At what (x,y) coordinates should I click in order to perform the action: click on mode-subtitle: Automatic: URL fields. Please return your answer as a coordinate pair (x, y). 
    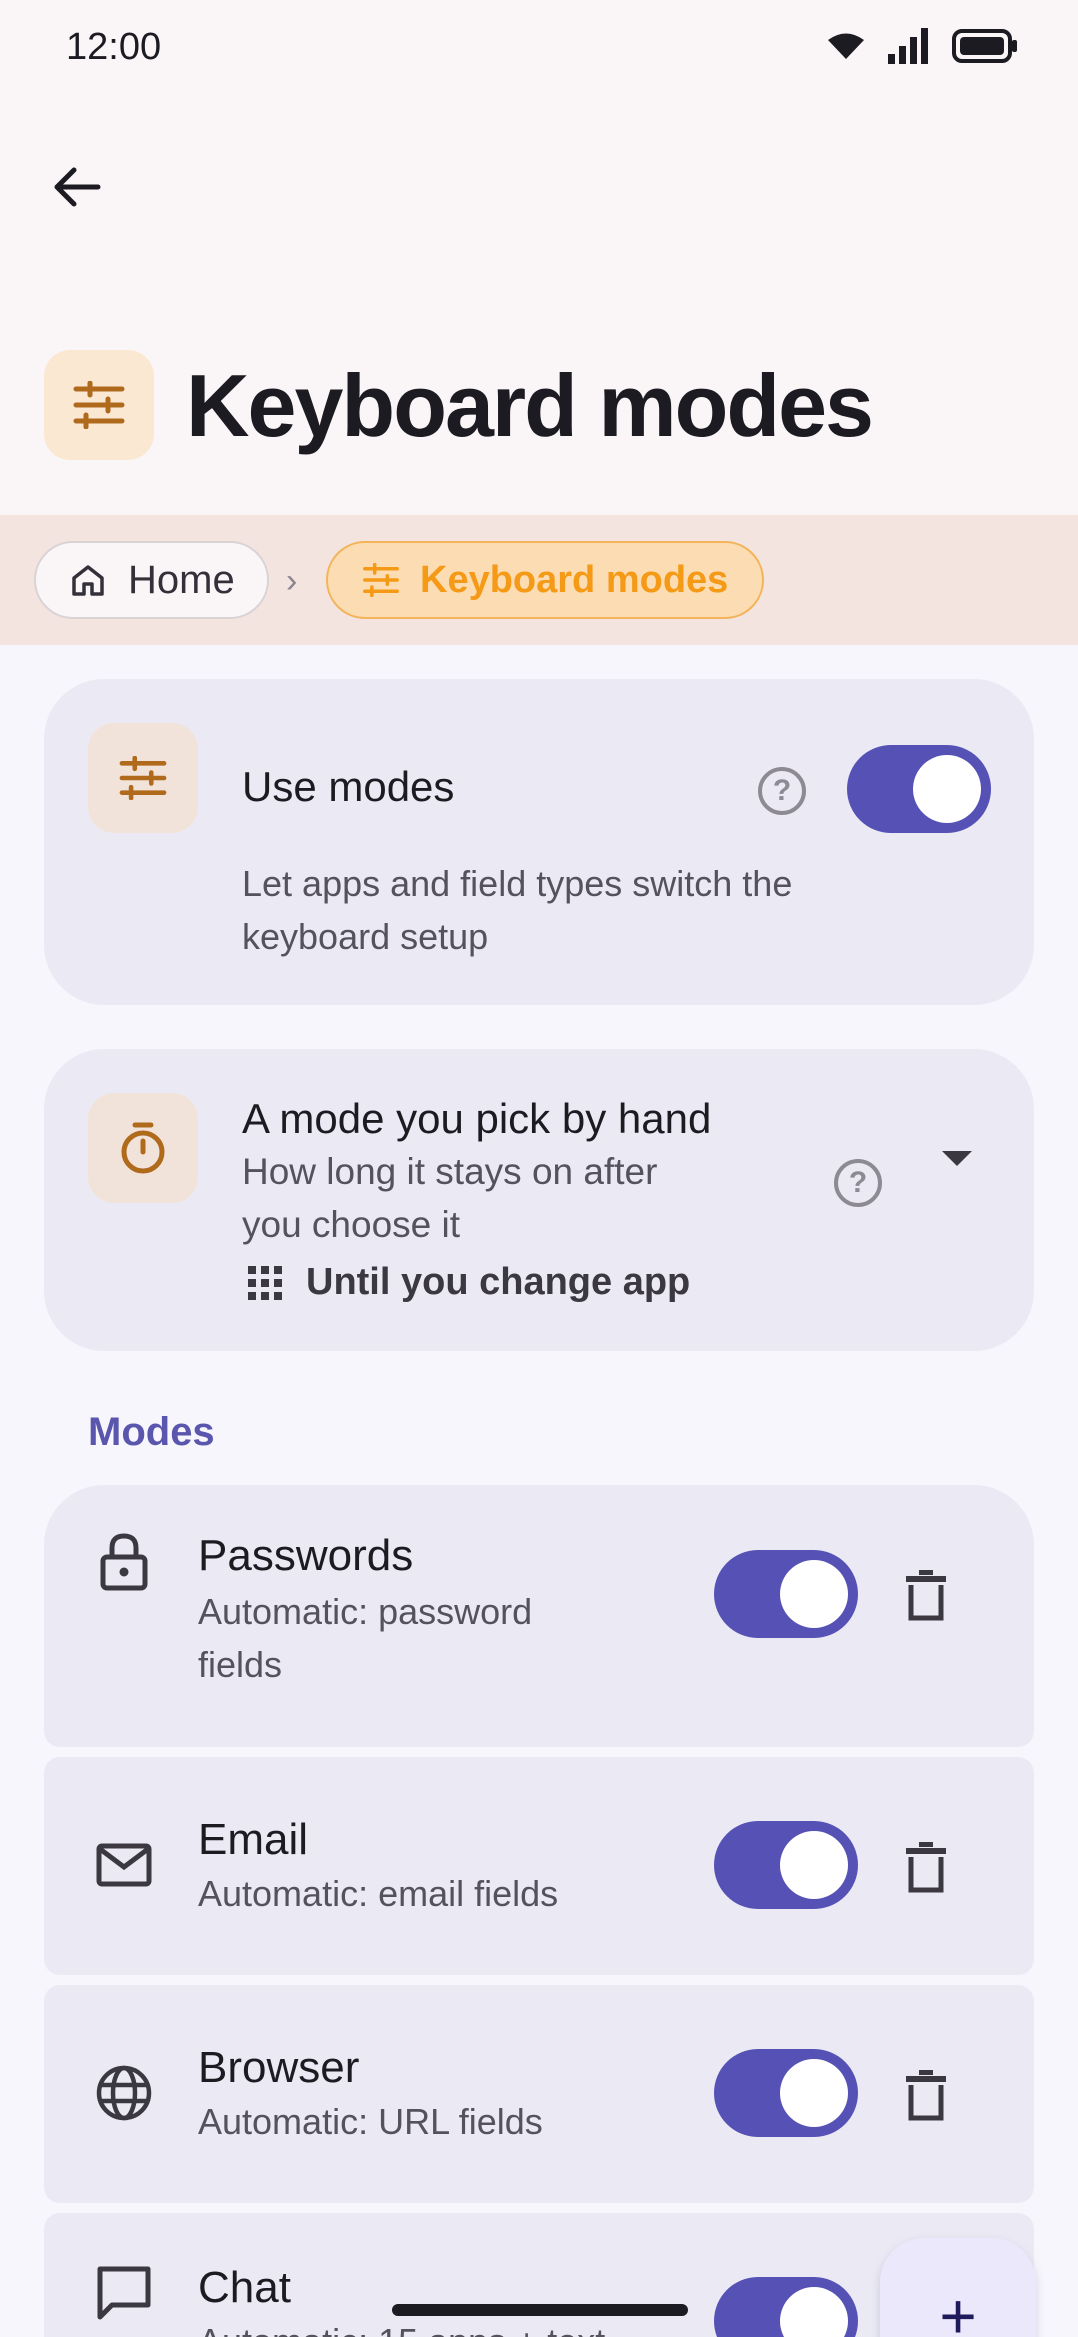
    Looking at the image, I should click on (370, 2121).